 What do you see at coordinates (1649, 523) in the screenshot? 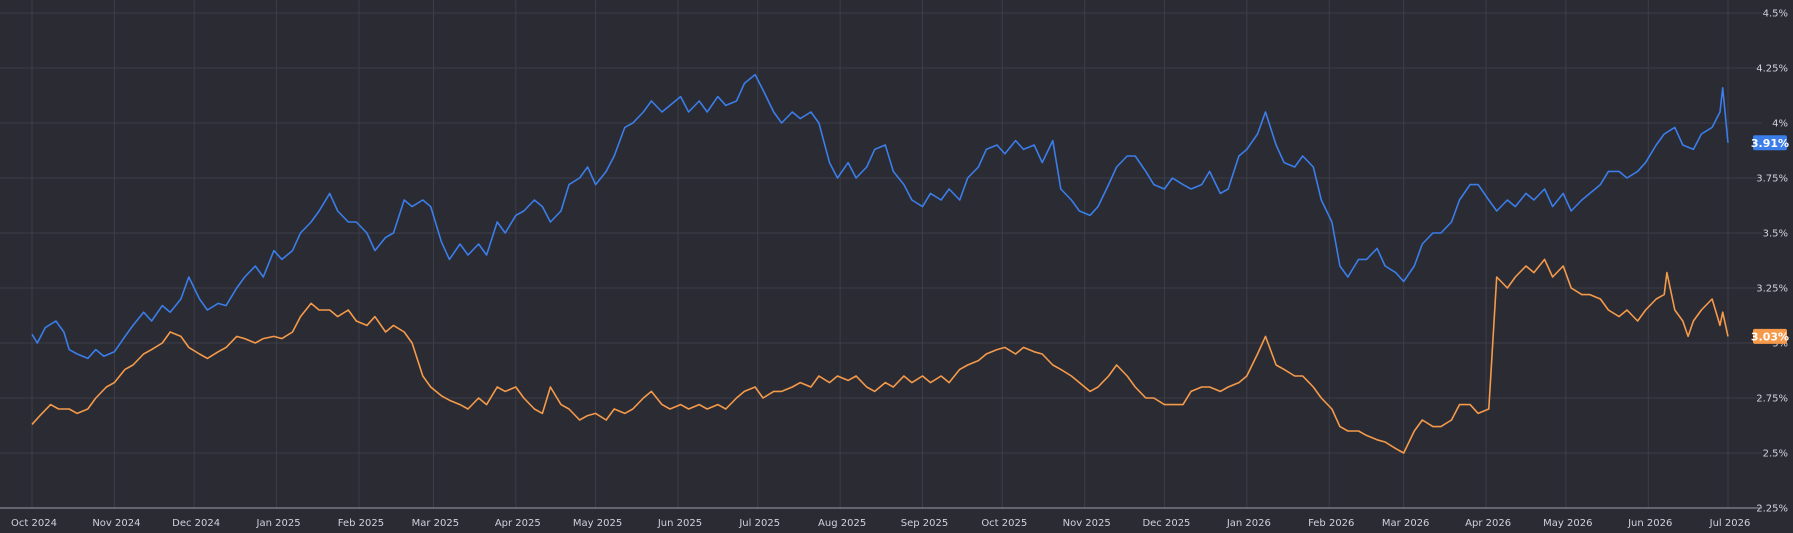
I see `x-tick-label: Jun 2026` at bounding box center [1649, 523].